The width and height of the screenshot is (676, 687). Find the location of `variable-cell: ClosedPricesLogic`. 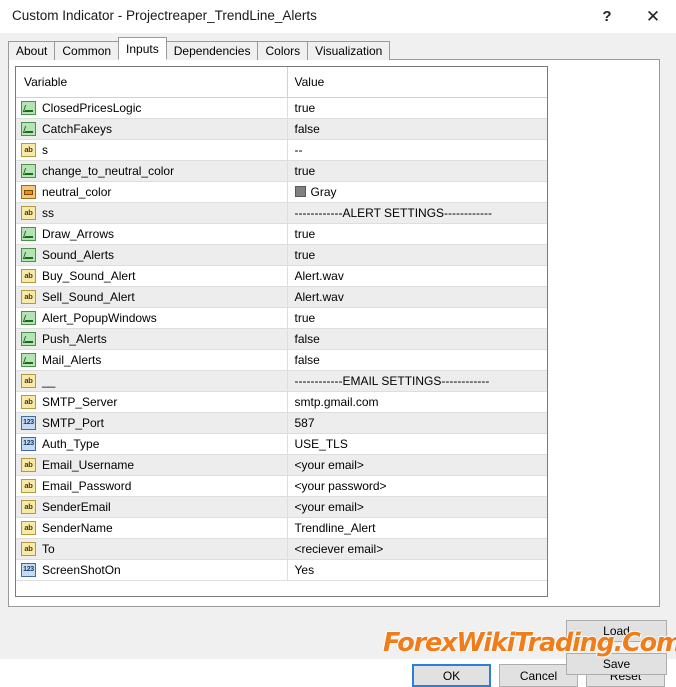

variable-cell: ClosedPricesLogic is located at coordinates (152, 108).